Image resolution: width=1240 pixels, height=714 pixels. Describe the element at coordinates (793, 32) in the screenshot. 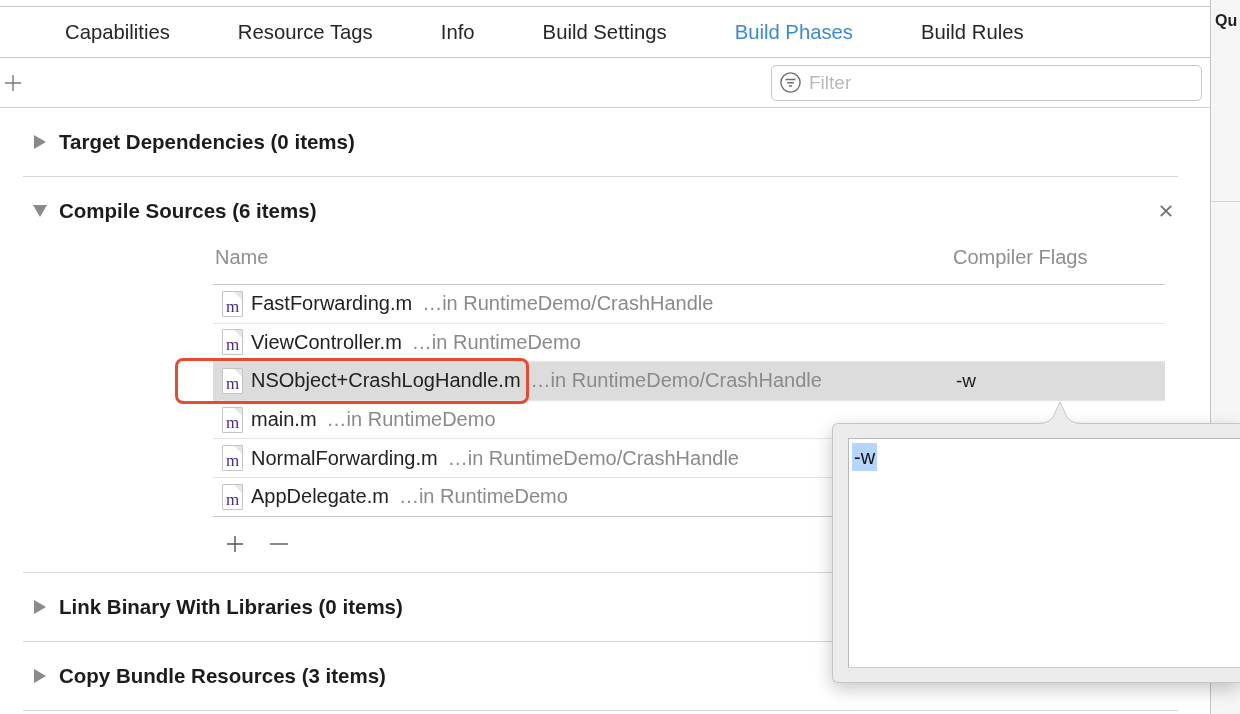

I see `tab: Build Phases` at that location.